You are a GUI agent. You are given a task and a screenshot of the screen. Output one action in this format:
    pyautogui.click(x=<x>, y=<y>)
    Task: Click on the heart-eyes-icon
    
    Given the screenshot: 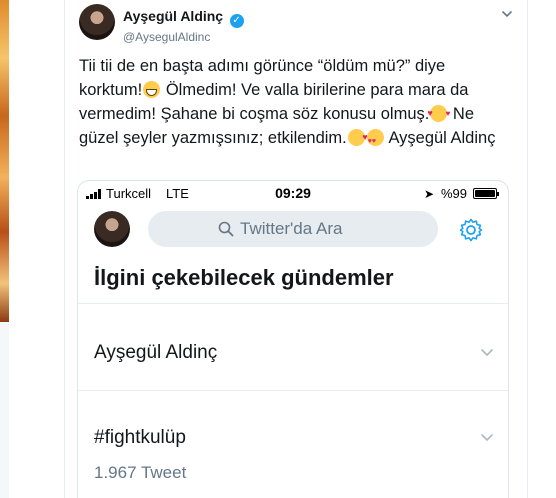 What is the action you would take?
    pyautogui.click(x=375, y=141)
    